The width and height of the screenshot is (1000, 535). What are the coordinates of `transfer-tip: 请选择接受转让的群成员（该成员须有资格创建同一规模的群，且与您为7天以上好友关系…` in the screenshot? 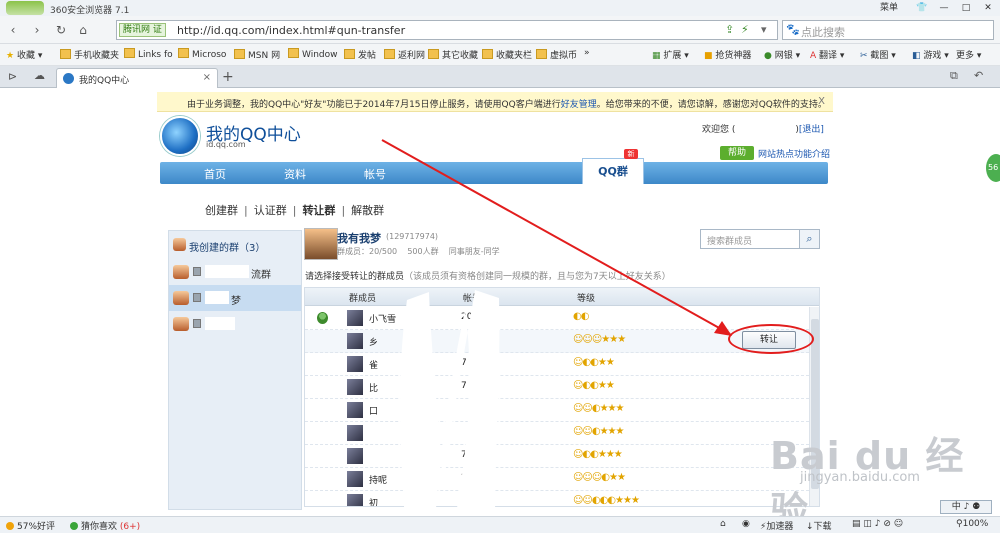 It's located at (488, 277).